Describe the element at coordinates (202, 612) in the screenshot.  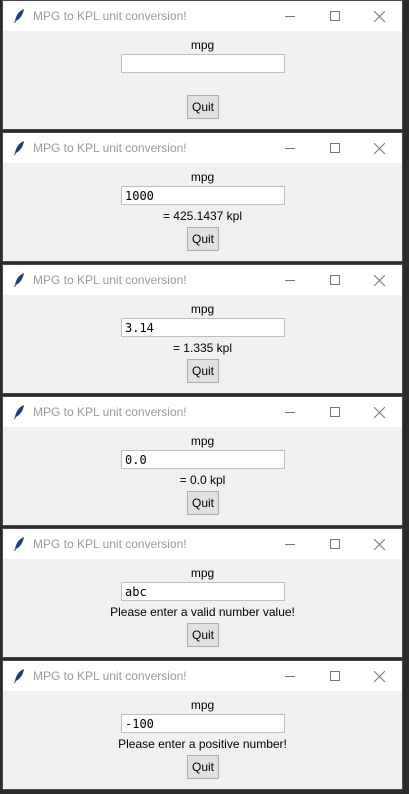
I see `result-label: Please enter a valid number value!` at that location.